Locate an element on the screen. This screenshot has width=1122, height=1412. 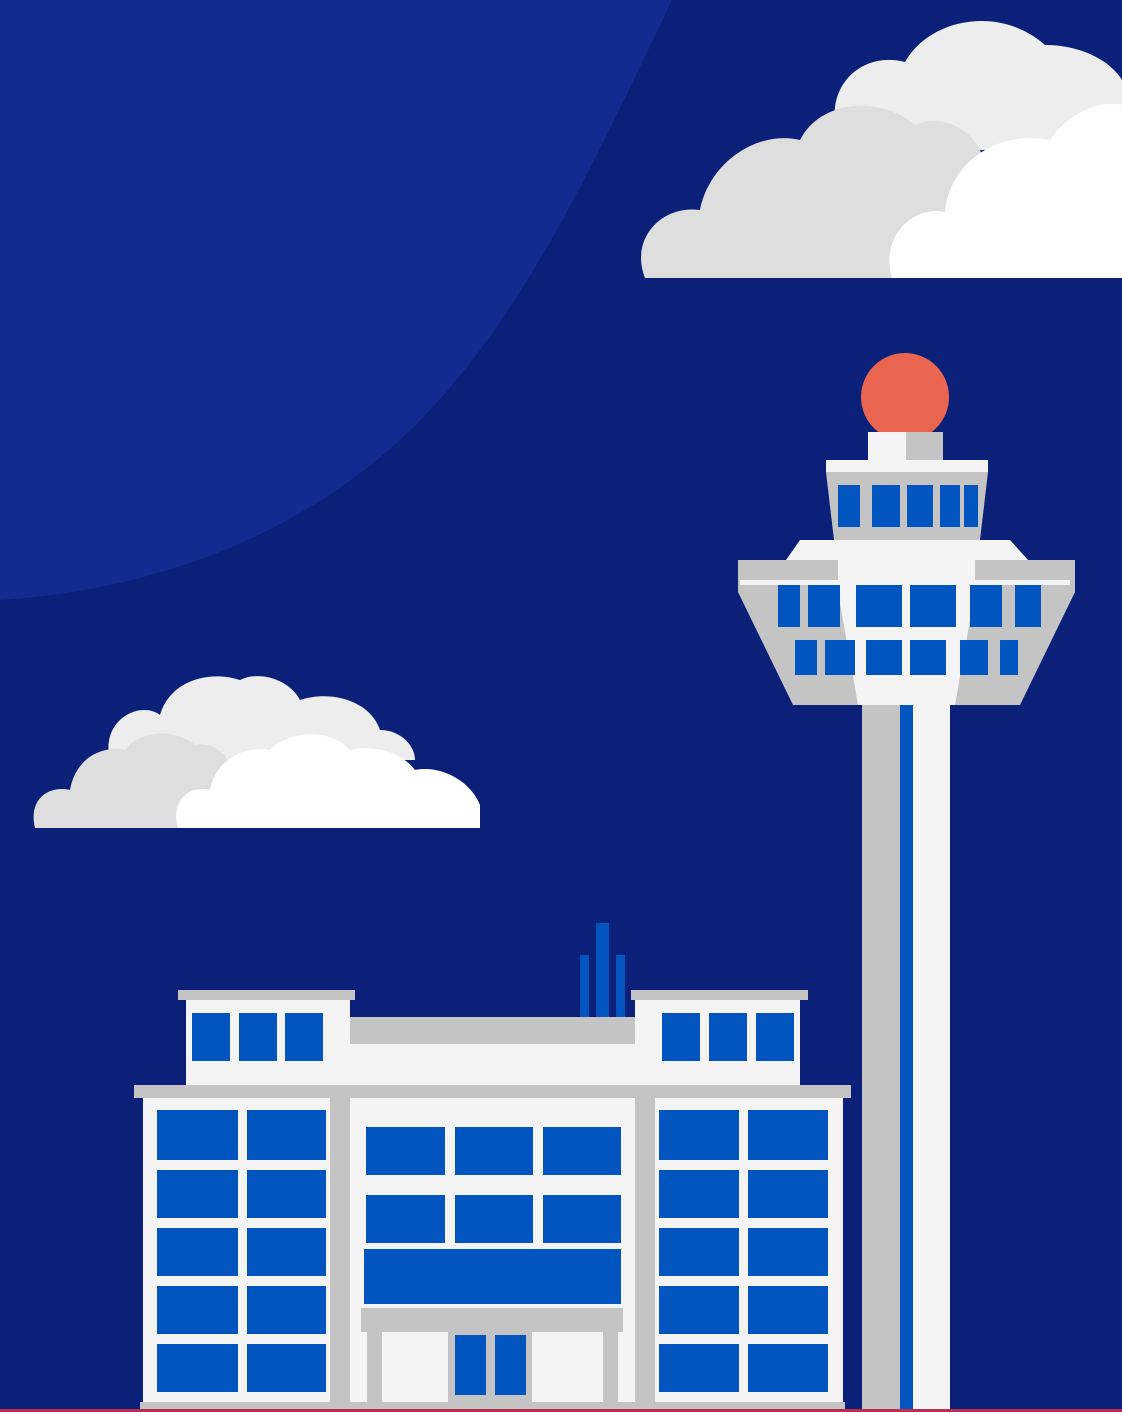
roof-center-ledge is located at coordinates (492, 1022).